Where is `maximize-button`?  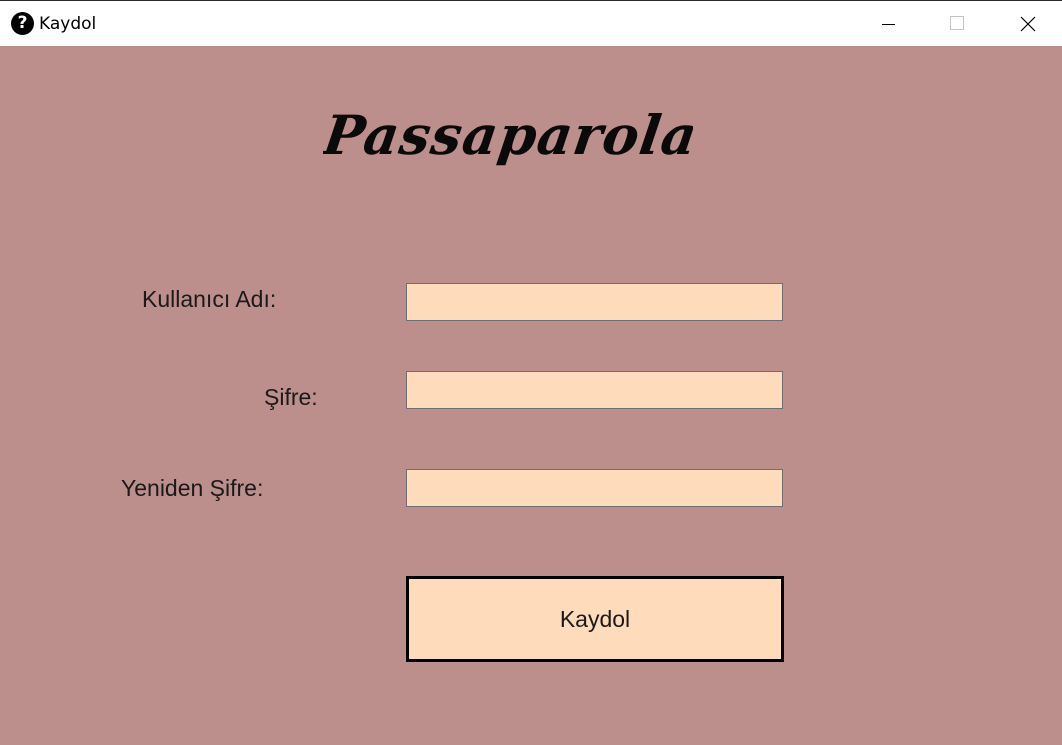
maximize-button is located at coordinates (957, 23).